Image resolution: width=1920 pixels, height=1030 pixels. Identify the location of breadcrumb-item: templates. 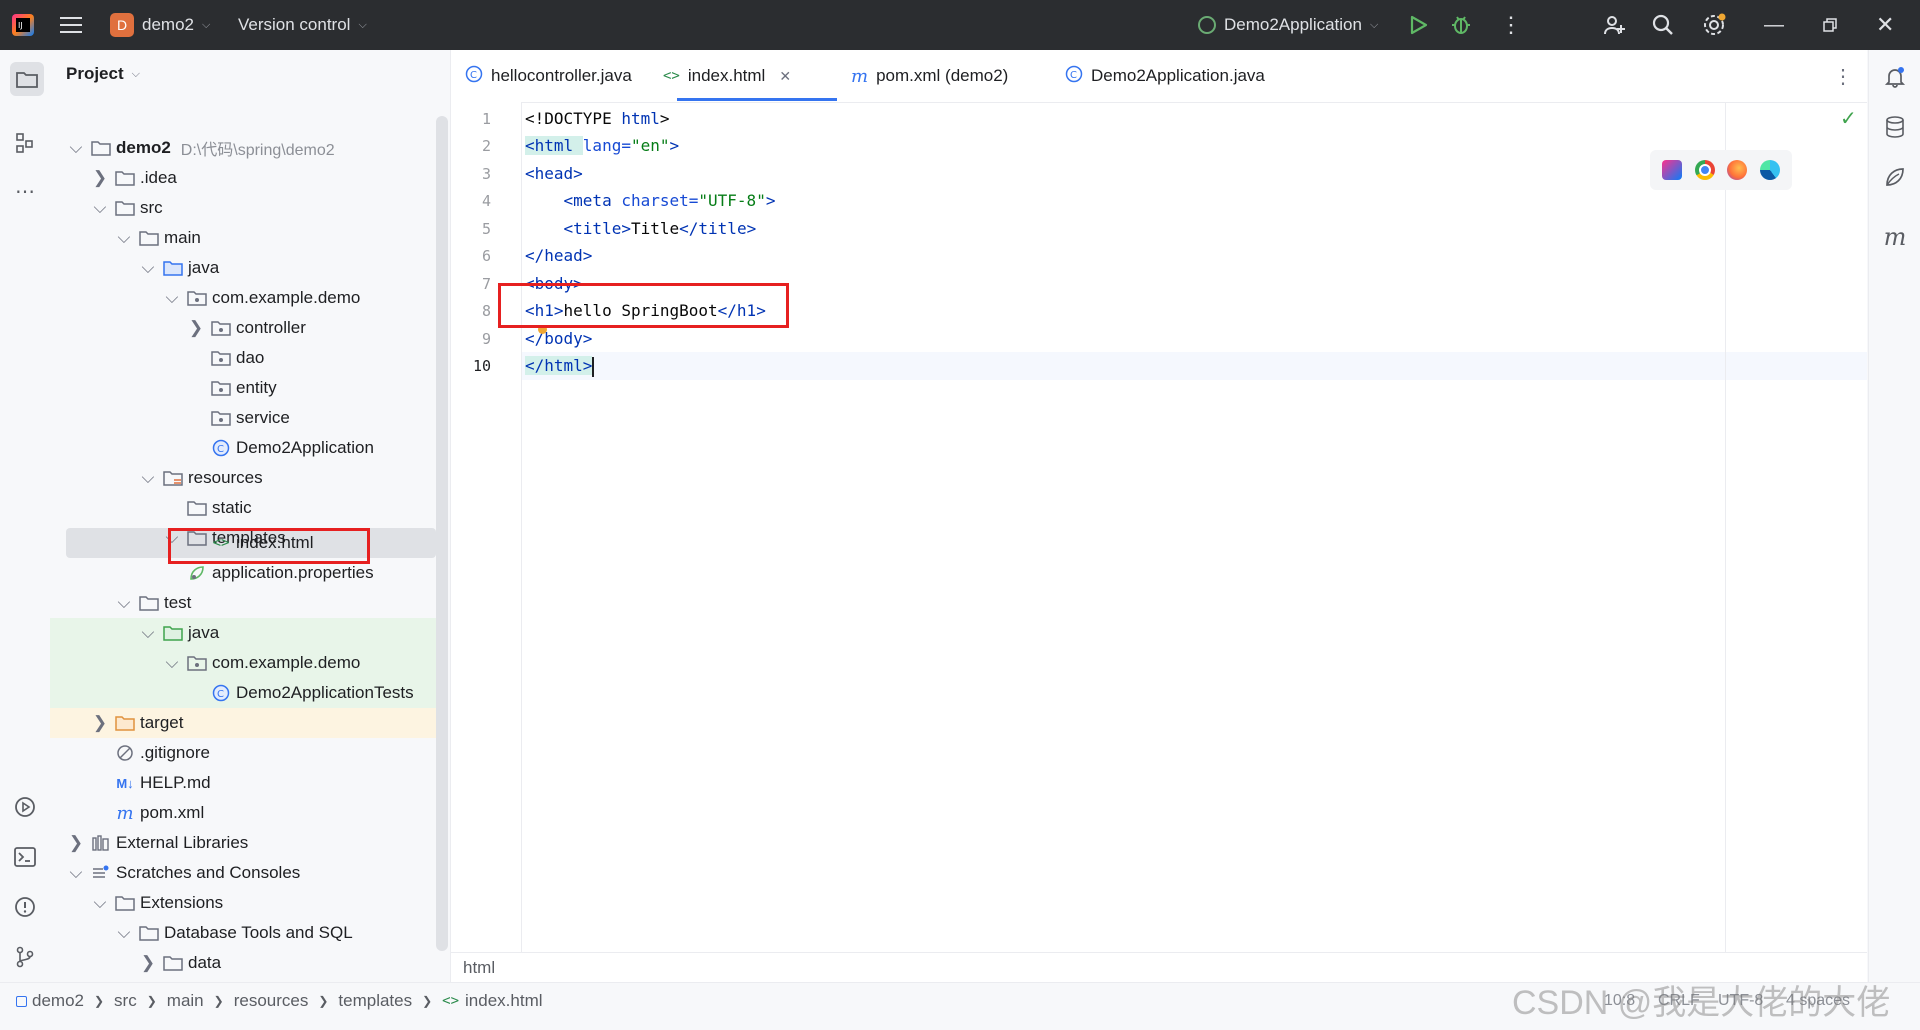
(375, 1001).